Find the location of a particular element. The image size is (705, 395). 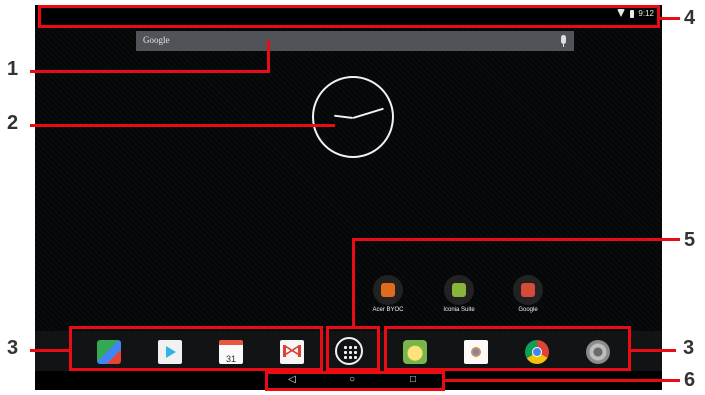

clock-hour-hand is located at coordinates (344, 116).